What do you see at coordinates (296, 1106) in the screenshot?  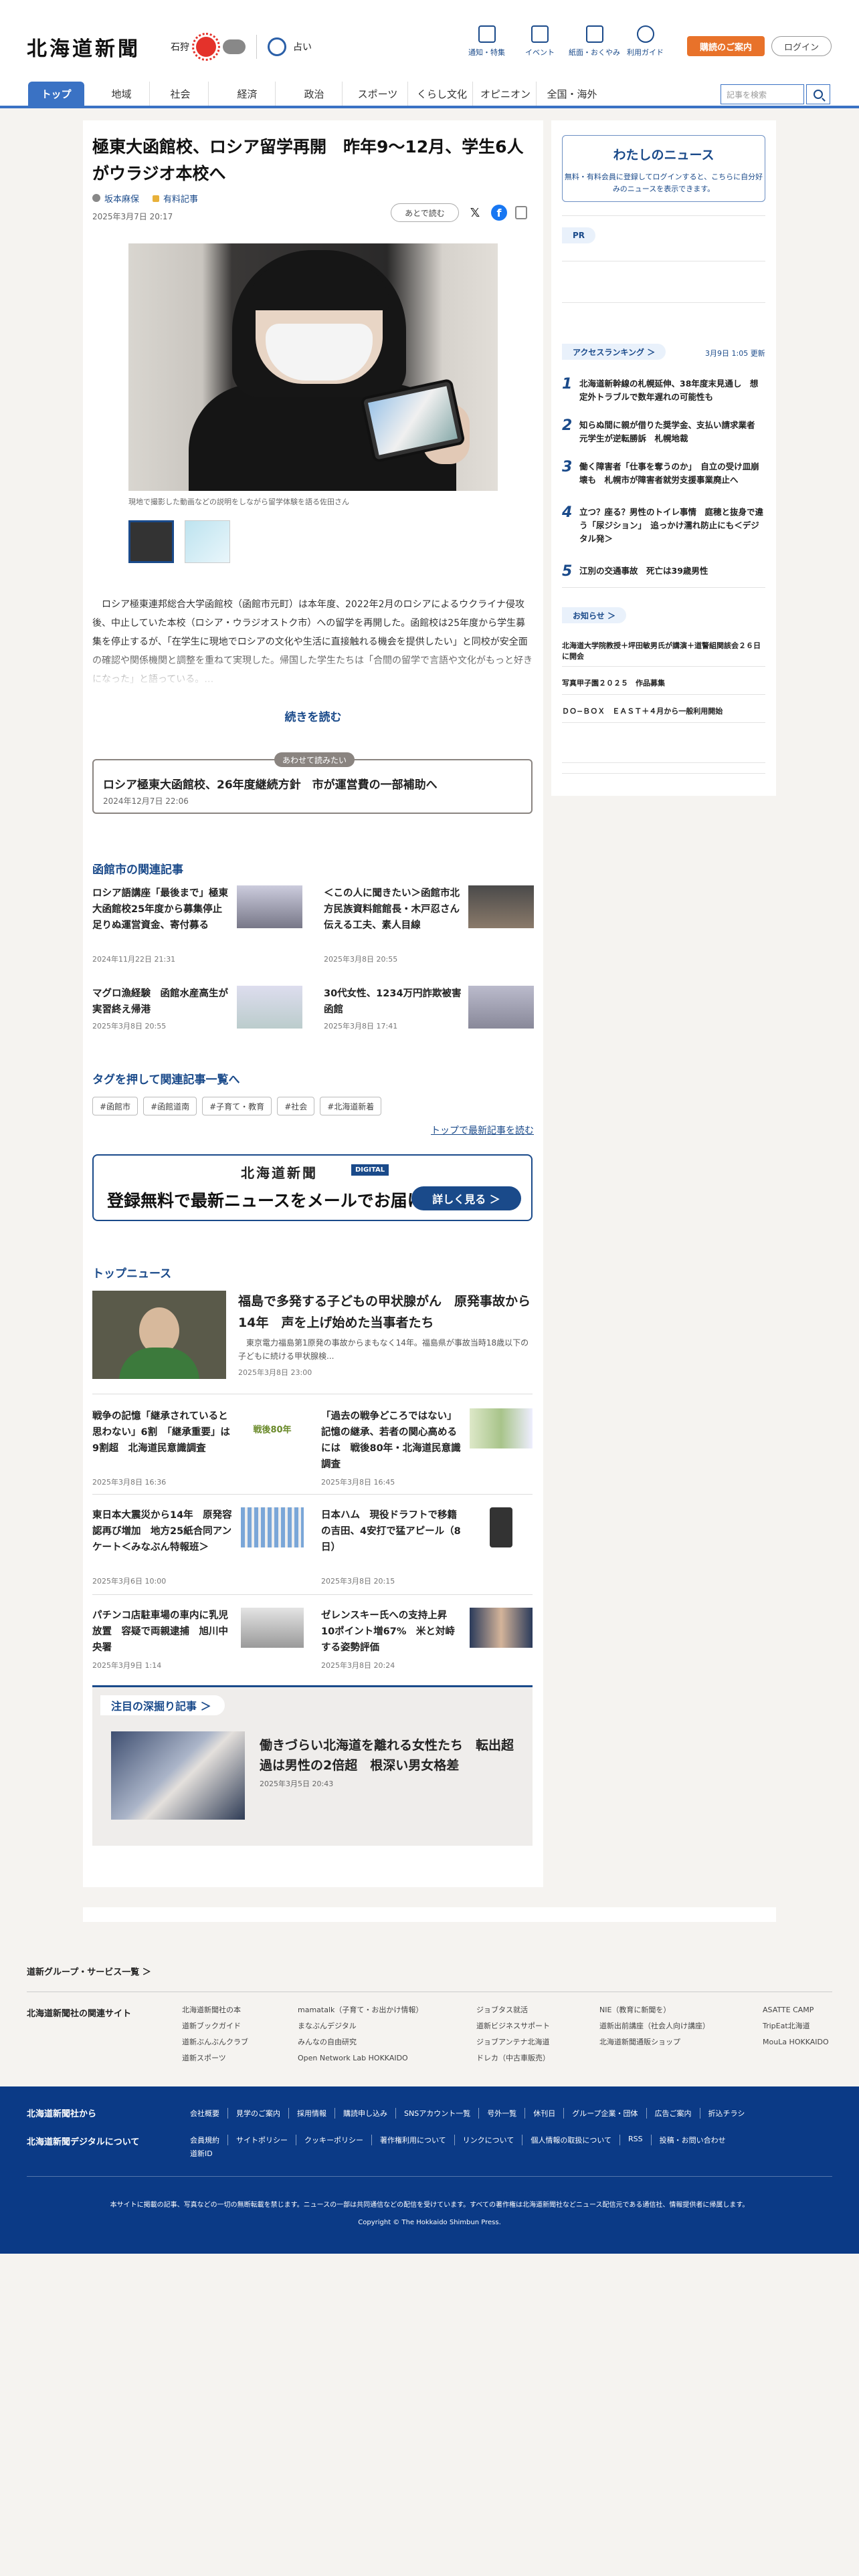 I see `tag-button: #社会` at bounding box center [296, 1106].